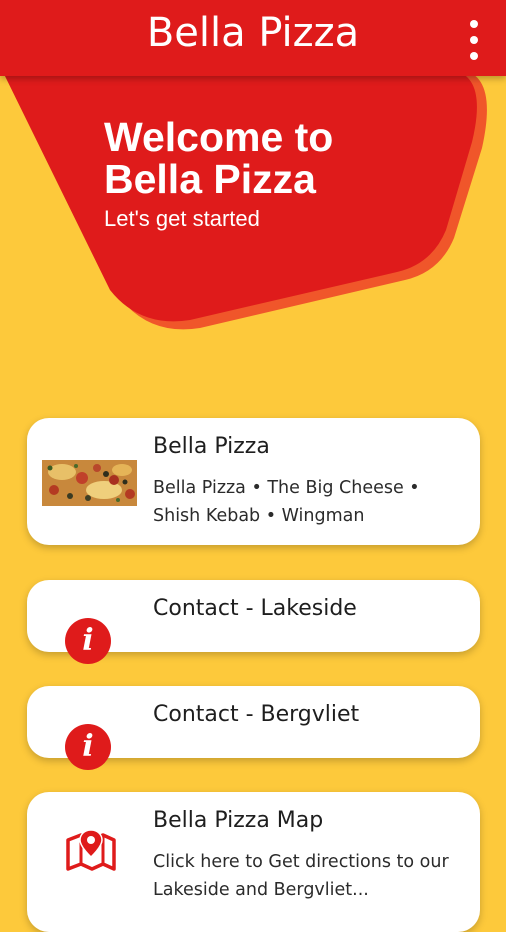 The height and width of the screenshot is (932, 506). Describe the element at coordinates (219, 137) in the screenshot. I see `welcome-title-line: Welcome to` at that location.